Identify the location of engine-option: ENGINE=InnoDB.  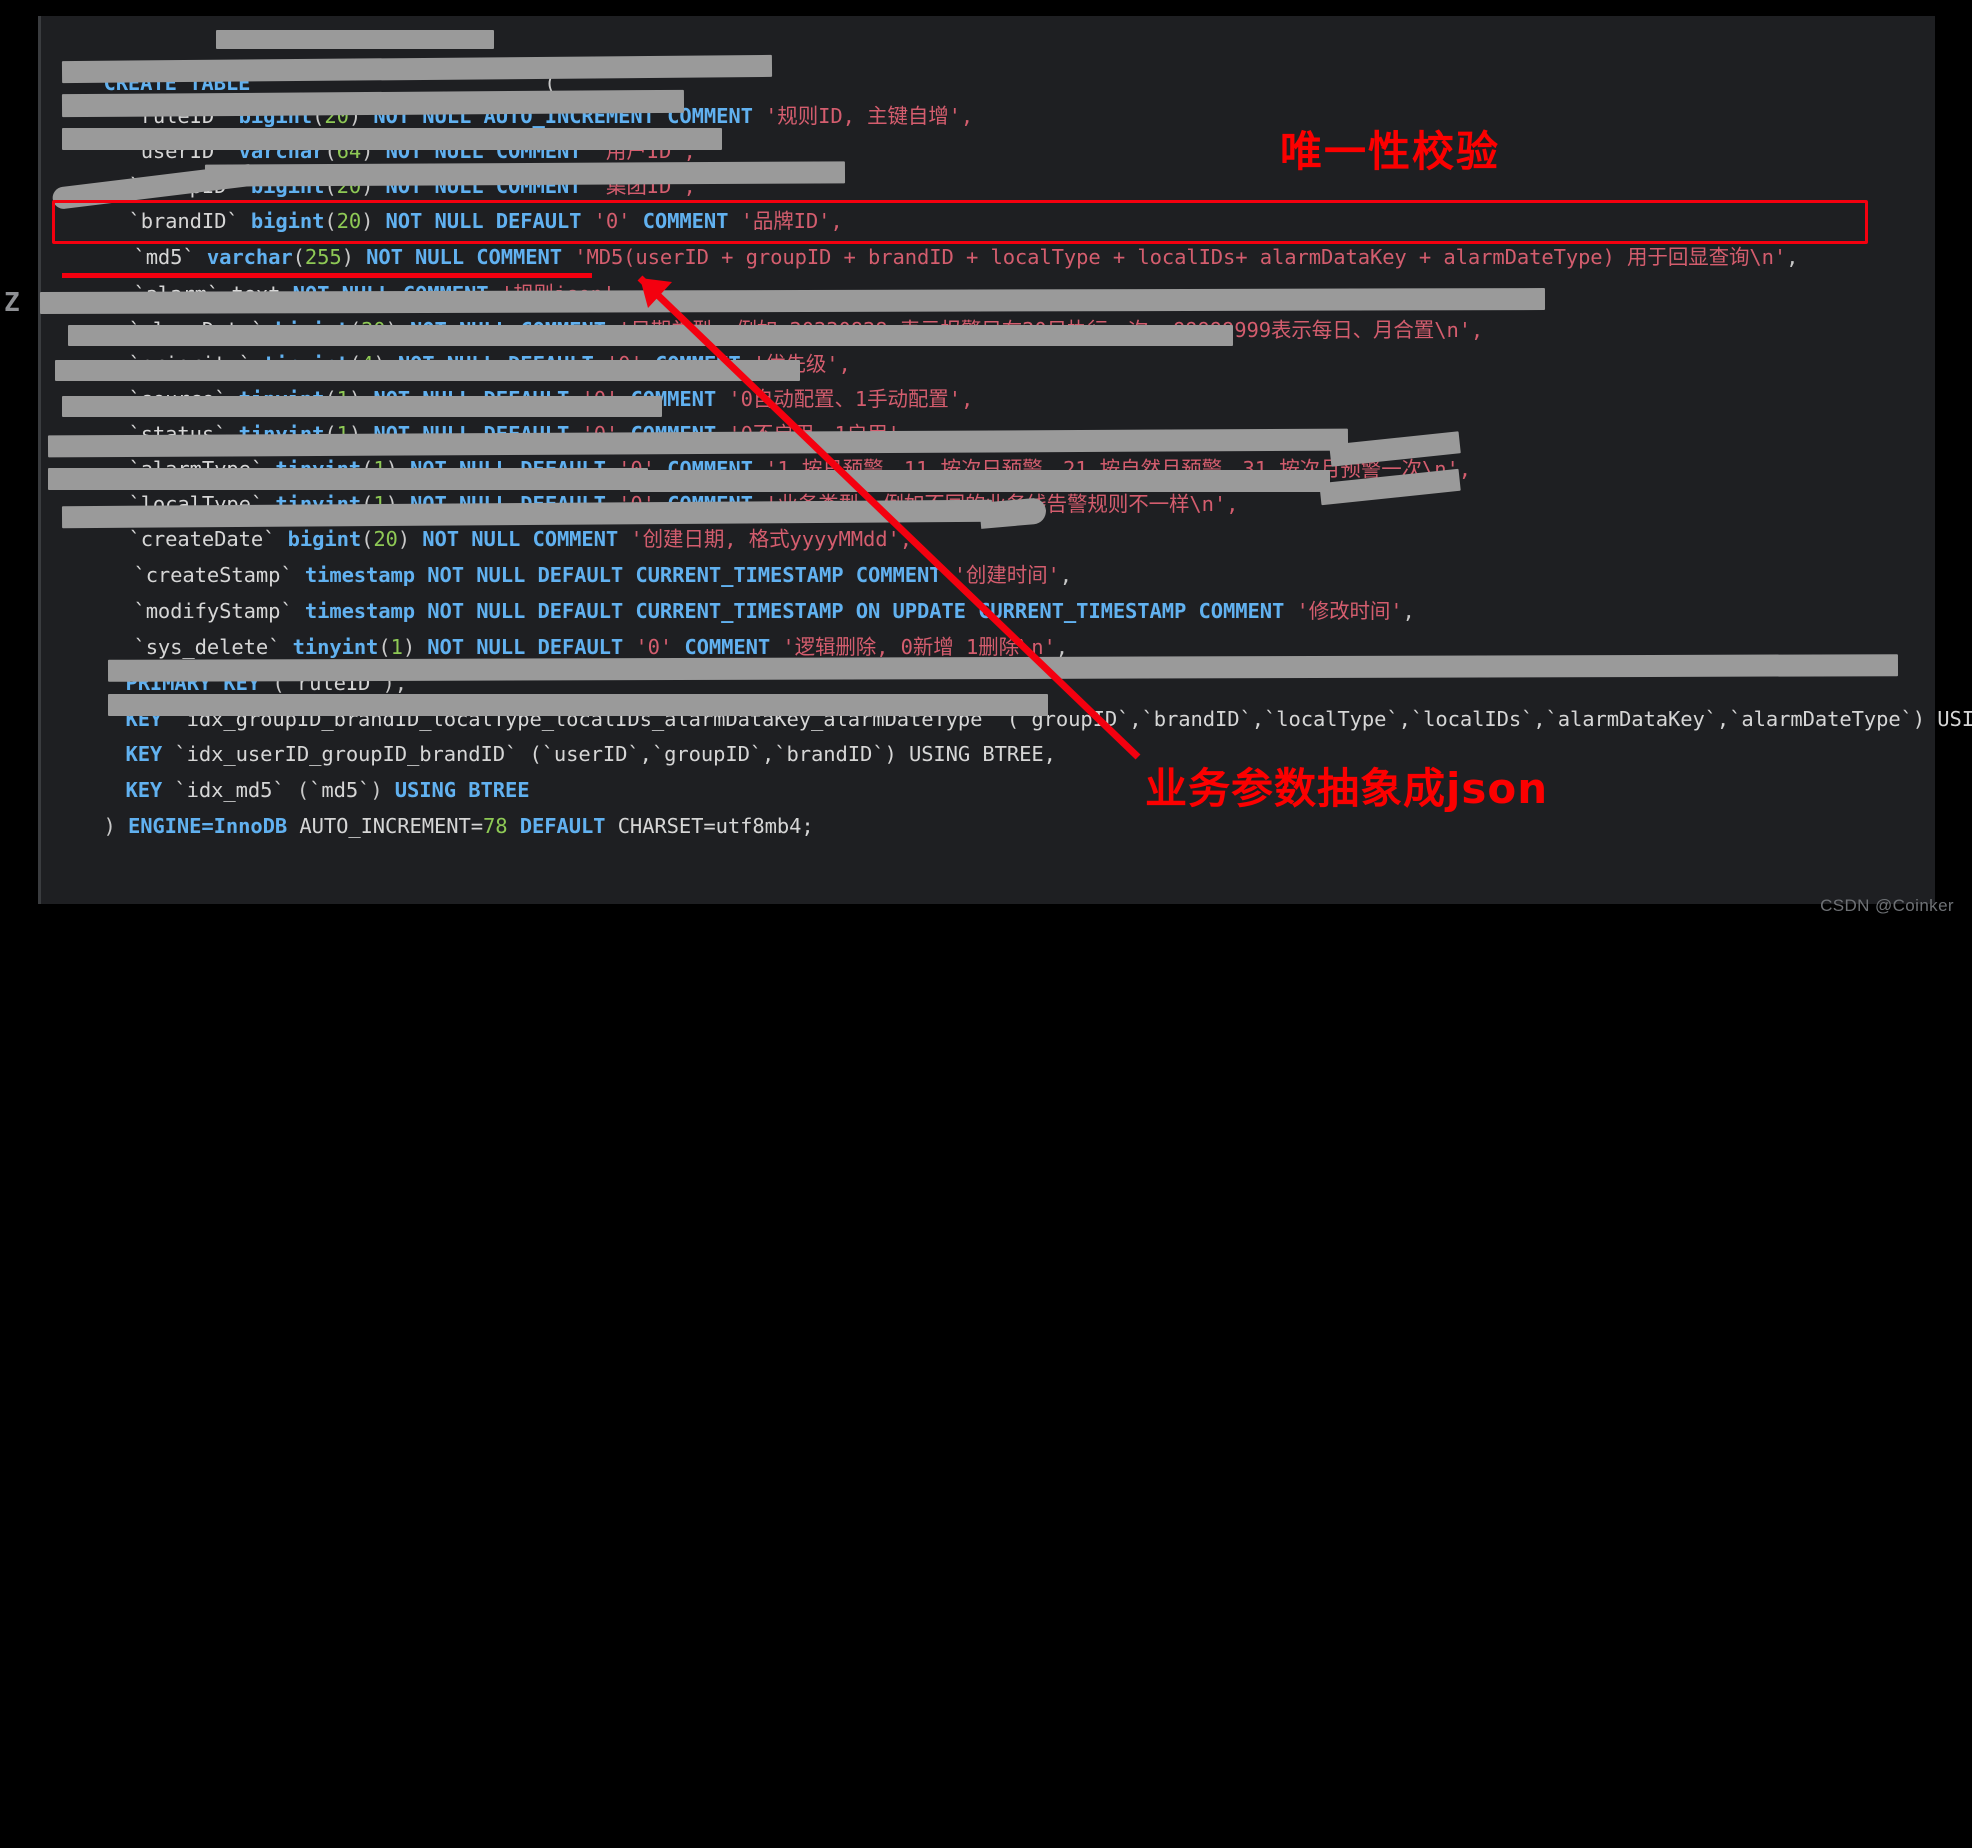
(207, 826).